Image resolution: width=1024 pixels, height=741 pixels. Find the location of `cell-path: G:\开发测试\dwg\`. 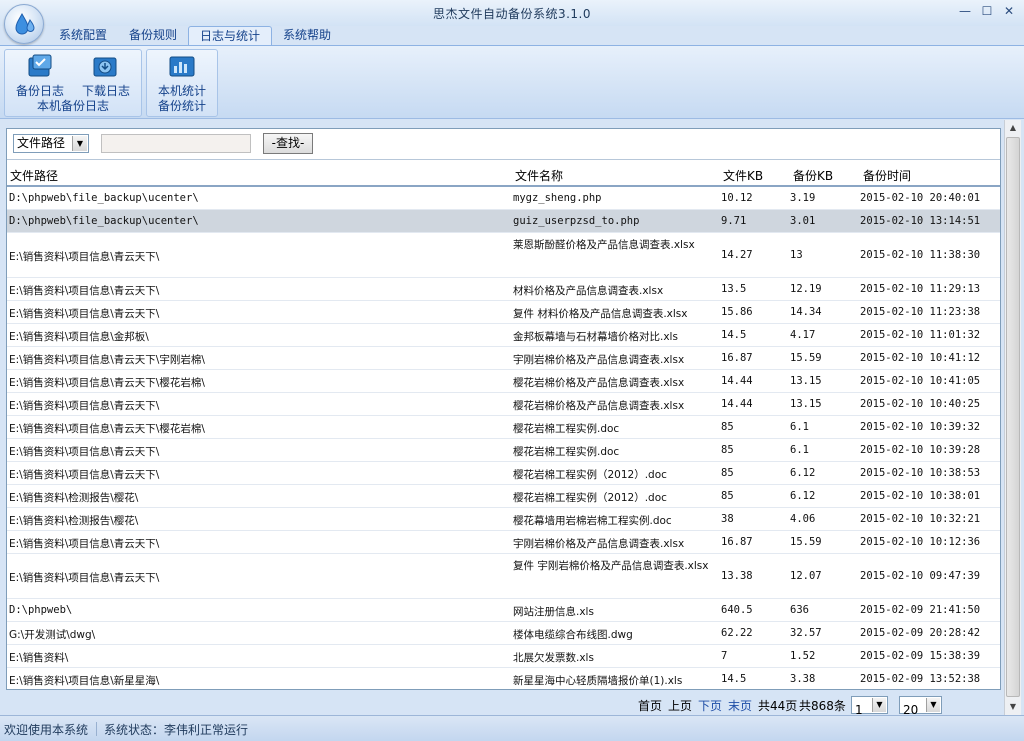

cell-path: G:\开发测试\dwg\ is located at coordinates (52, 635).